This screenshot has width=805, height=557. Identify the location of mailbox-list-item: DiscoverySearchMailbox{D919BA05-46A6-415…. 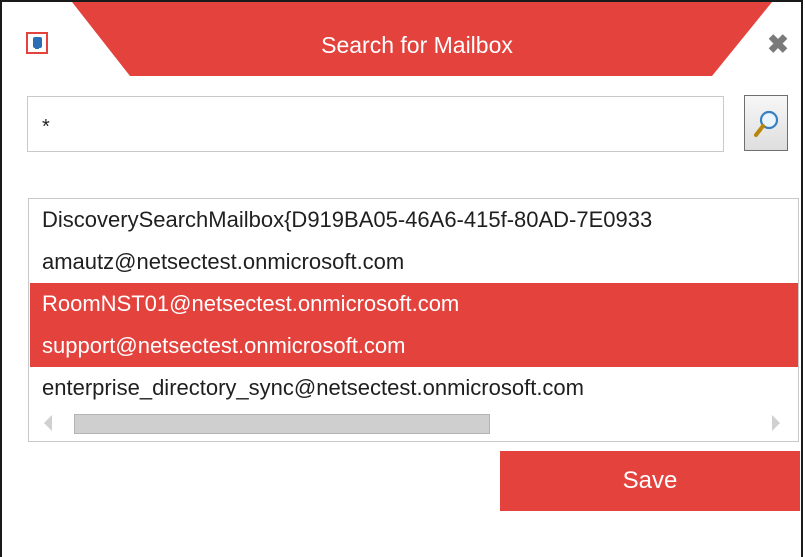
(414, 220).